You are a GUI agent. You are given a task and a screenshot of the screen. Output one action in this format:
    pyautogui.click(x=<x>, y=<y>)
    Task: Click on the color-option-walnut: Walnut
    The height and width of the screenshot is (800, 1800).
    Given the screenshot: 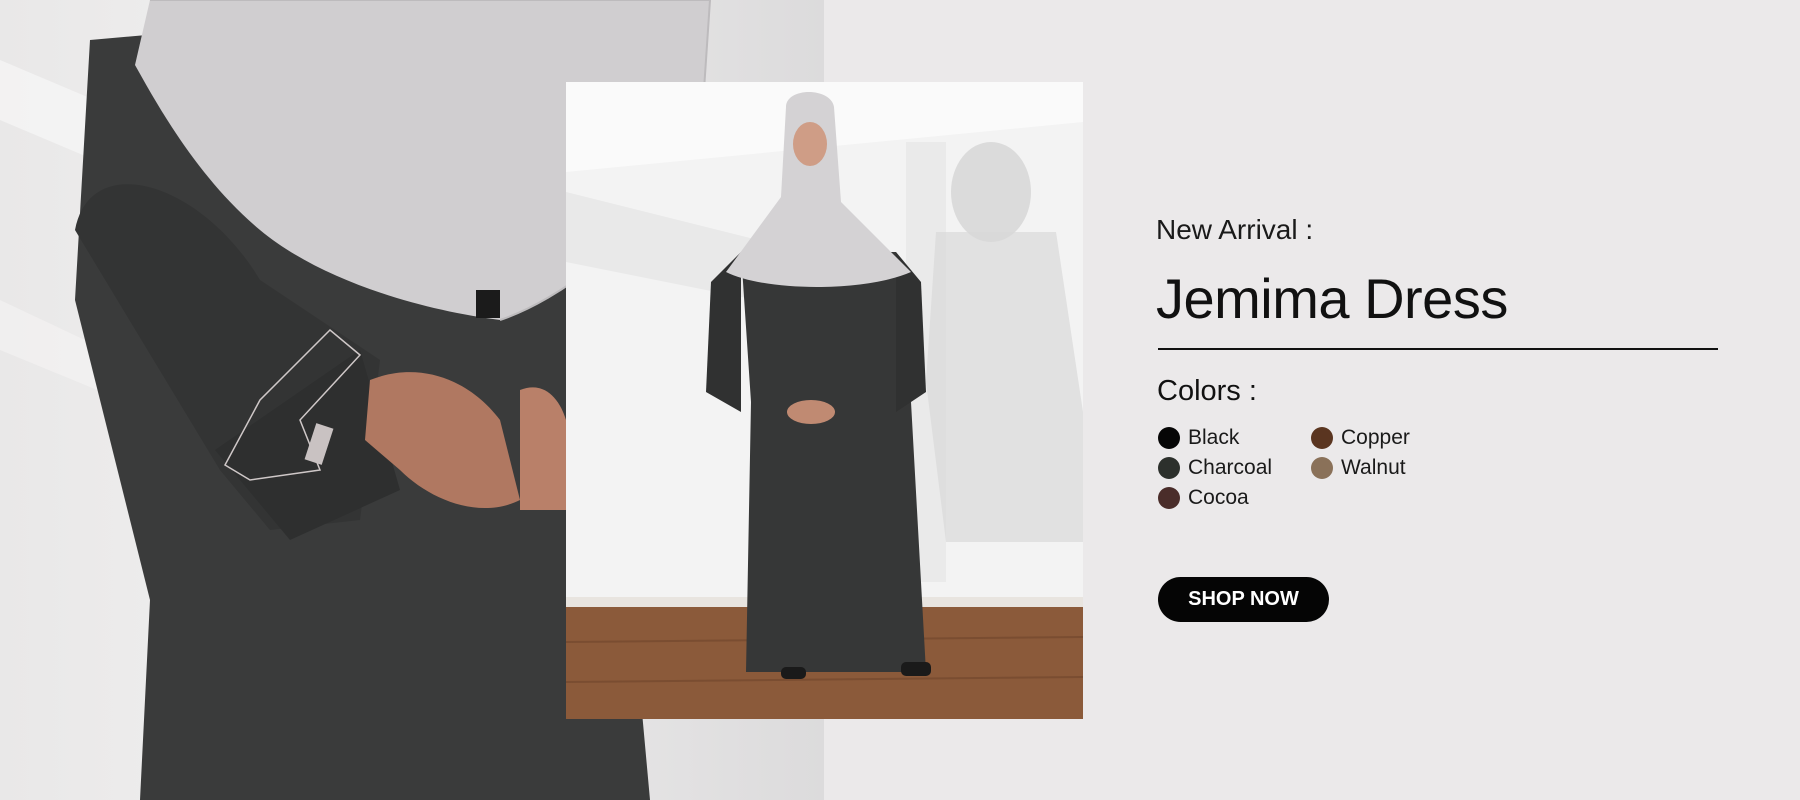 What is the action you would take?
    pyautogui.click(x=1358, y=468)
    